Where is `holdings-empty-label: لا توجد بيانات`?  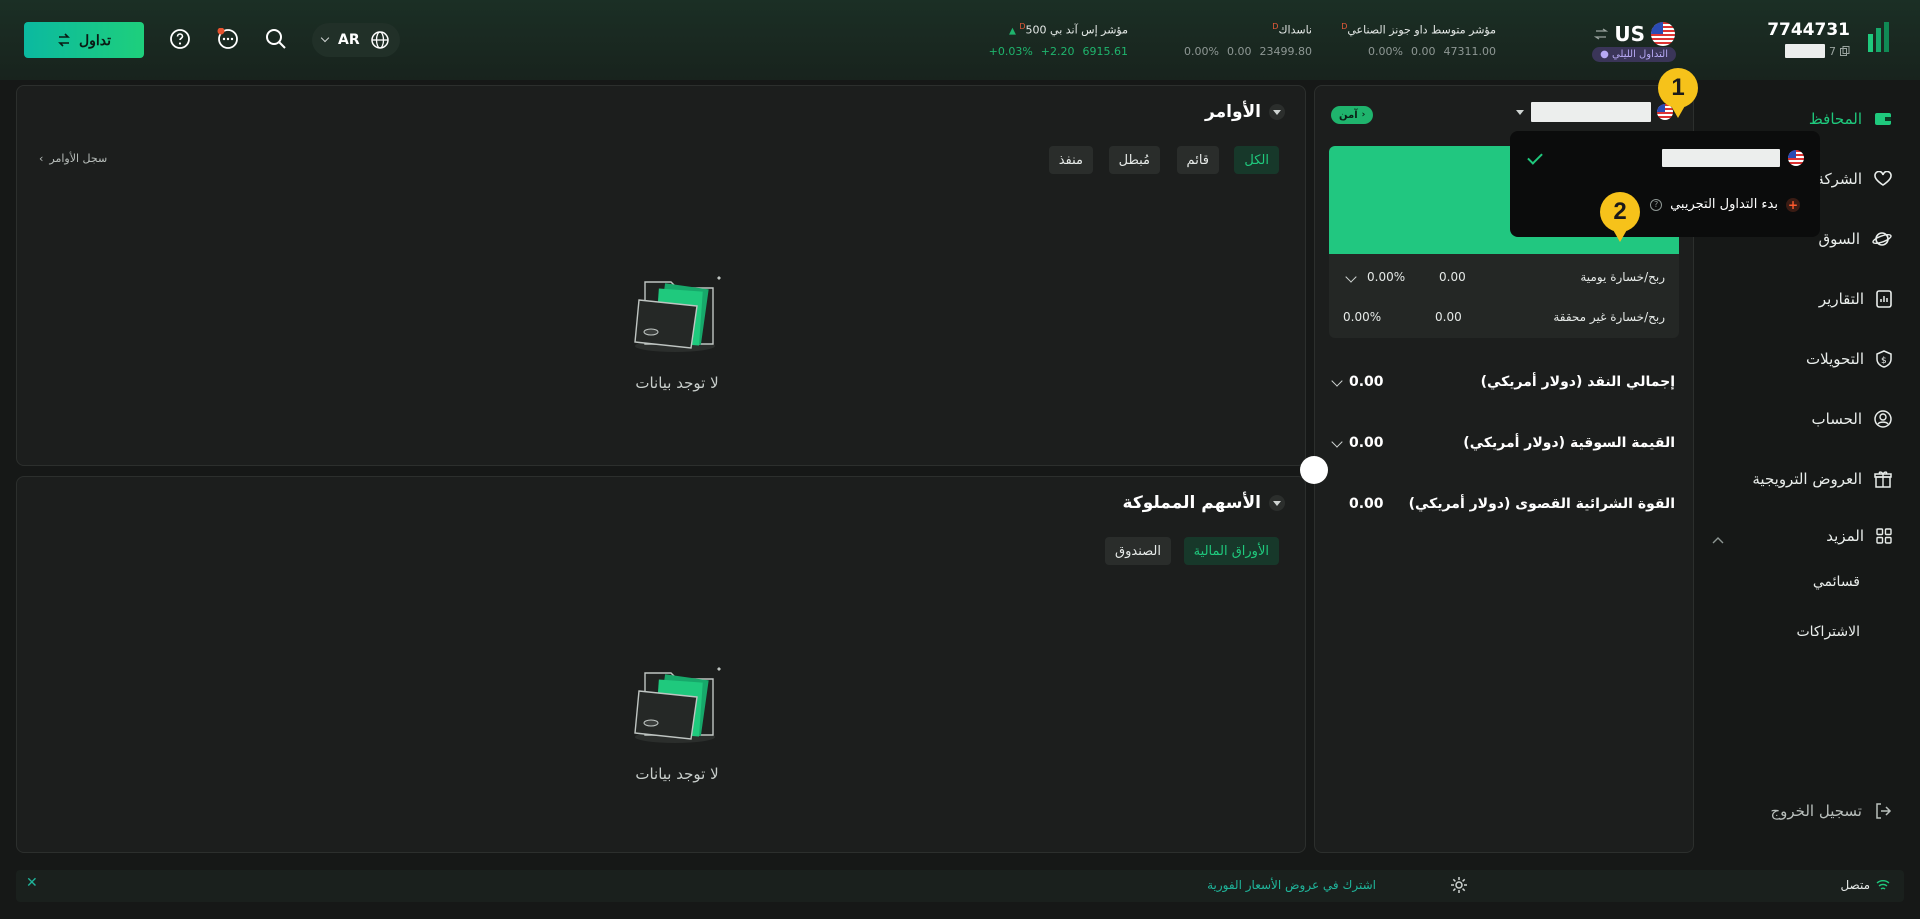 holdings-empty-label: لا توجد بيانات is located at coordinates (677, 774).